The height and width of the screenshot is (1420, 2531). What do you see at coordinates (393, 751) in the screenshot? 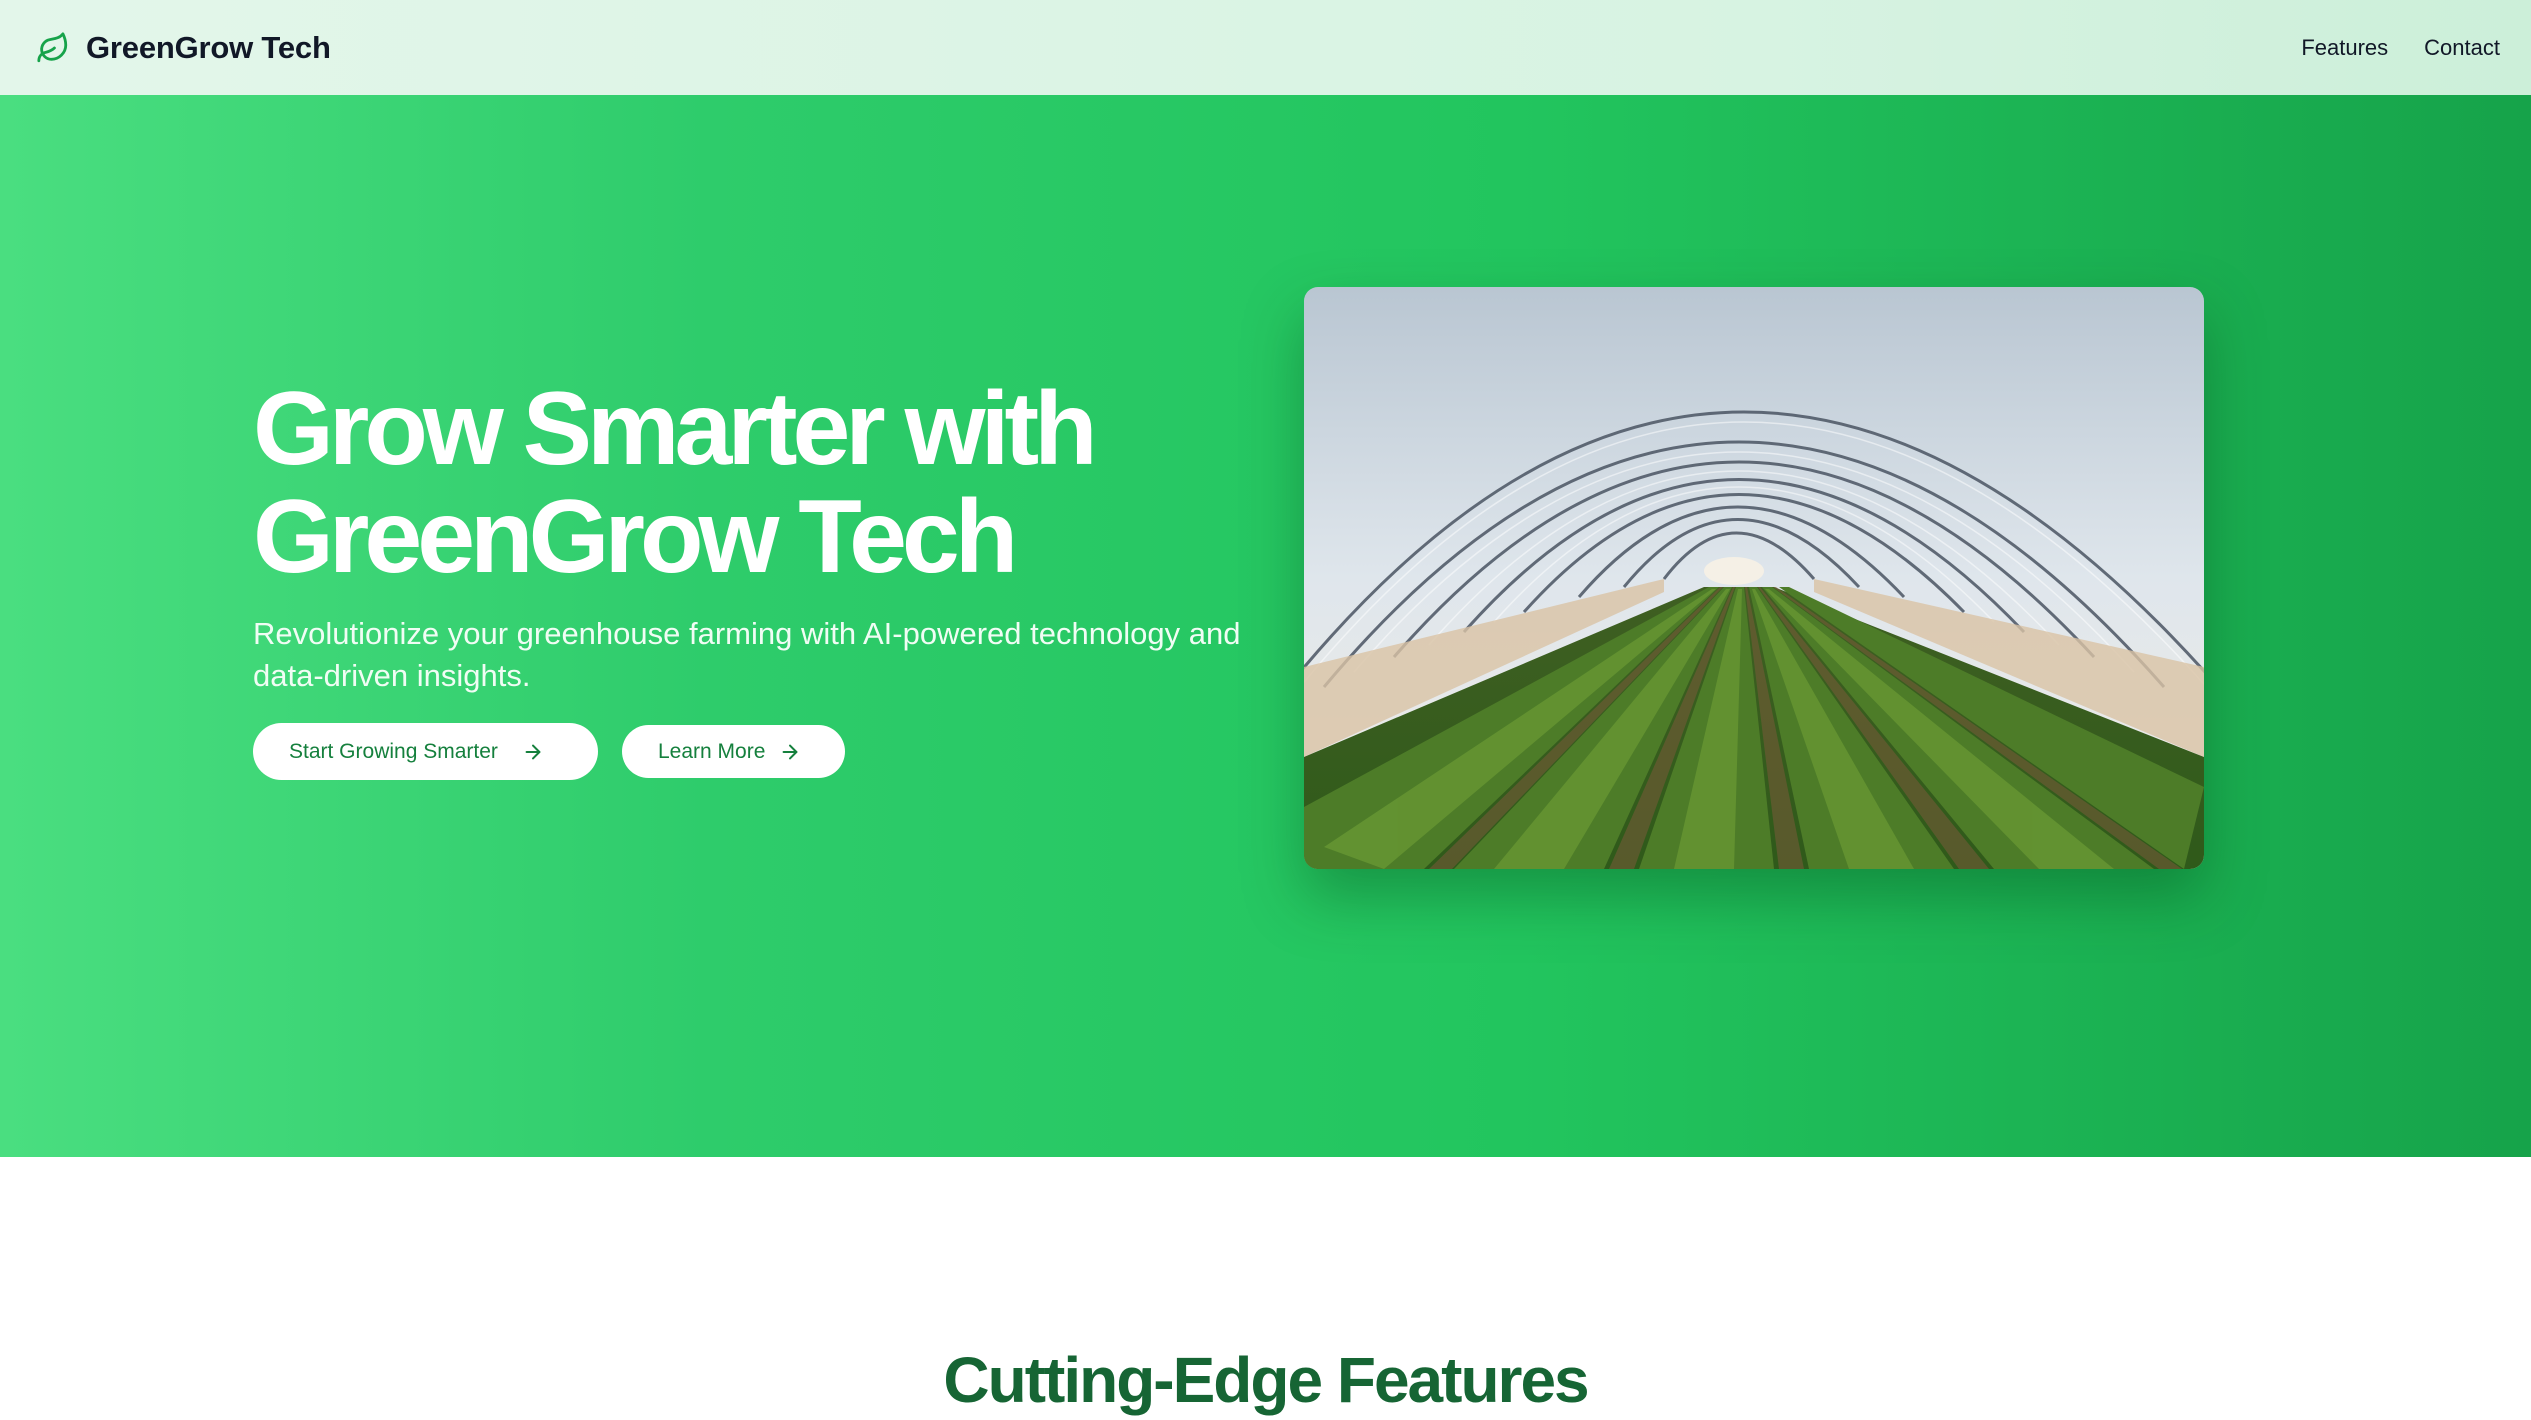
I see `start-growing-label: Start Growing Smarter` at bounding box center [393, 751].